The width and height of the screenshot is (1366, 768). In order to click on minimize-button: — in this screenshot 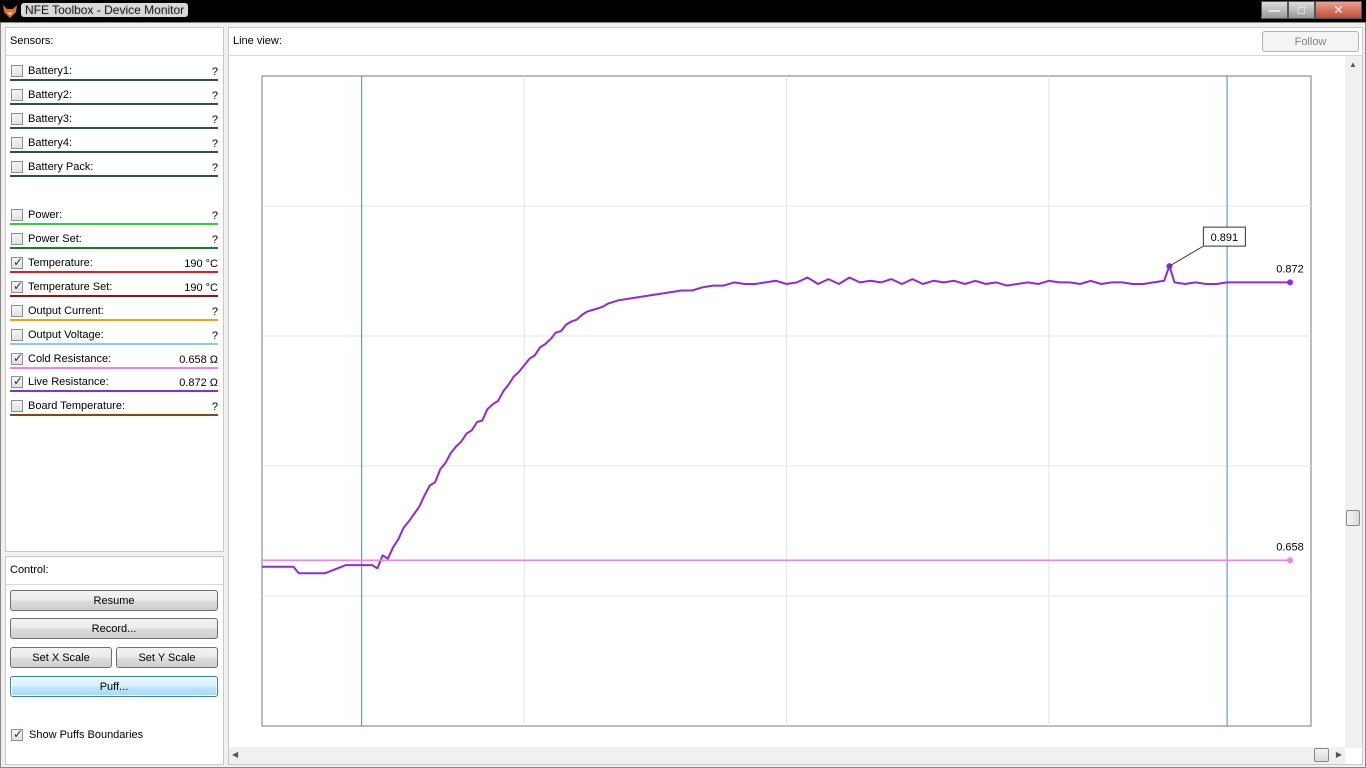, I will do `click(1274, 10)`.